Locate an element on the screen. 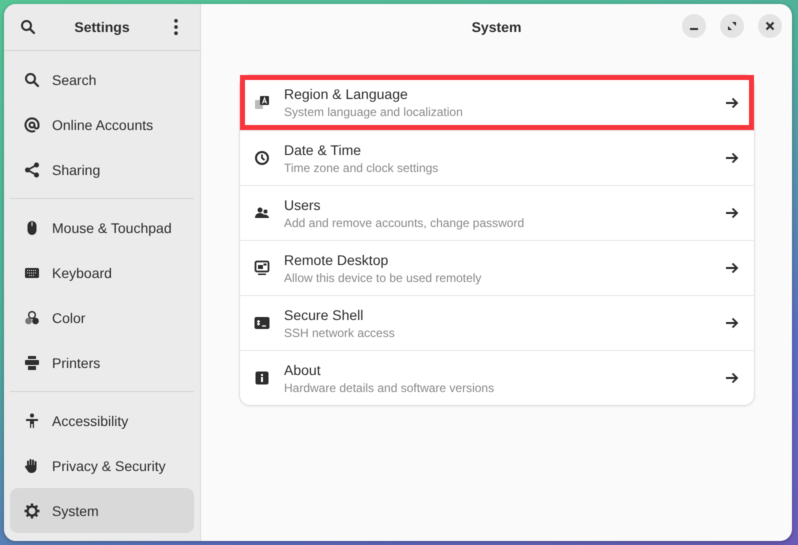 This screenshot has height=545, width=798. maximize-button is located at coordinates (732, 26).